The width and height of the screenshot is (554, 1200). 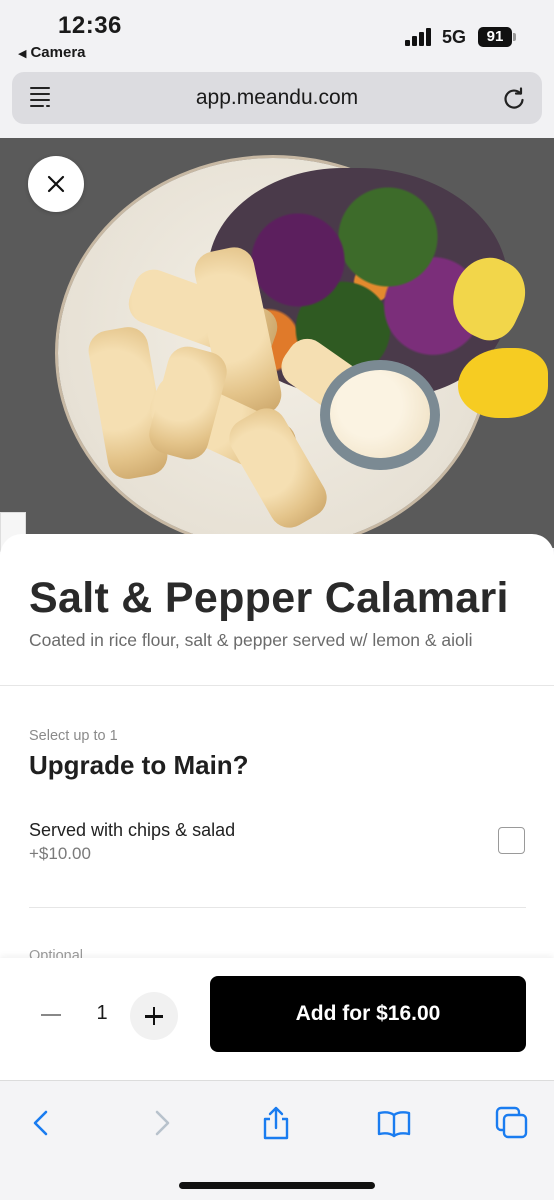 What do you see at coordinates (512, 1123) in the screenshot?
I see `tabs-icon` at bounding box center [512, 1123].